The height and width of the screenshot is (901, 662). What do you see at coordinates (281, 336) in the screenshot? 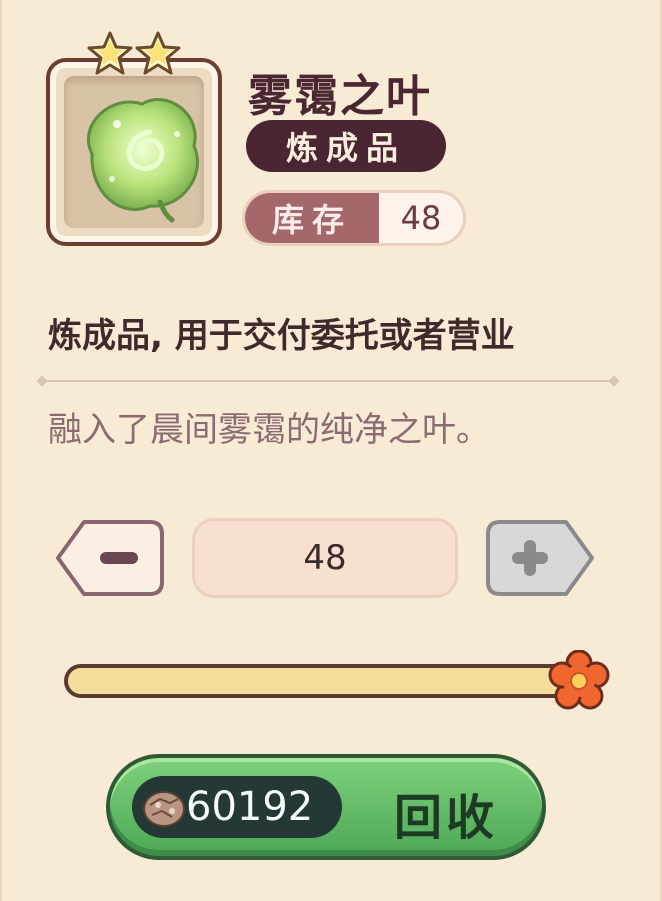
I see `item-description: 炼成品, 用于交付委托或者营业` at bounding box center [281, 336].